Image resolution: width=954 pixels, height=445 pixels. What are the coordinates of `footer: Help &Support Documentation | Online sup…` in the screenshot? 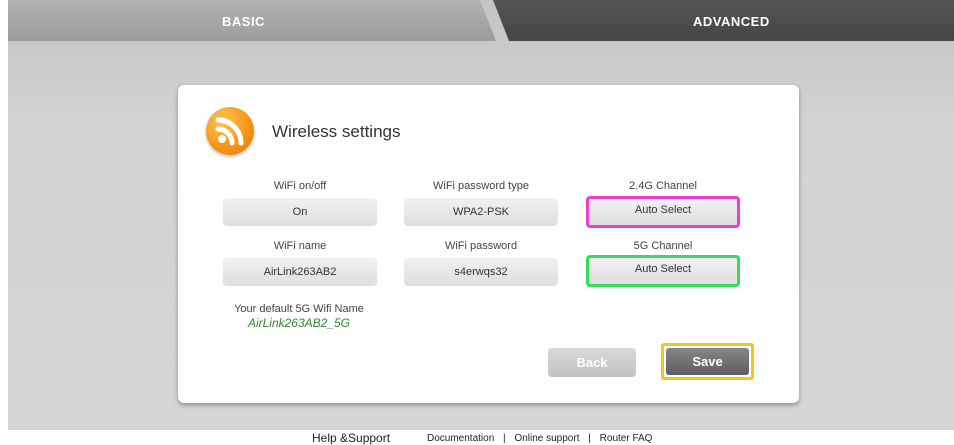 It's located at (477, 438).